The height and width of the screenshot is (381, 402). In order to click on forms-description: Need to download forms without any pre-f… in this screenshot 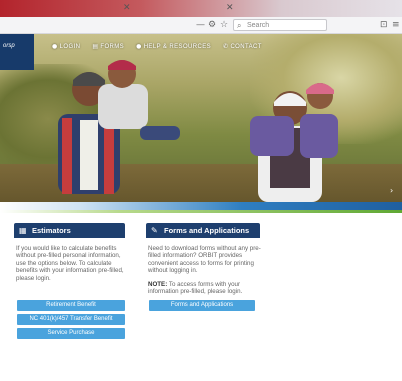, I will do `click(204, 260)`.